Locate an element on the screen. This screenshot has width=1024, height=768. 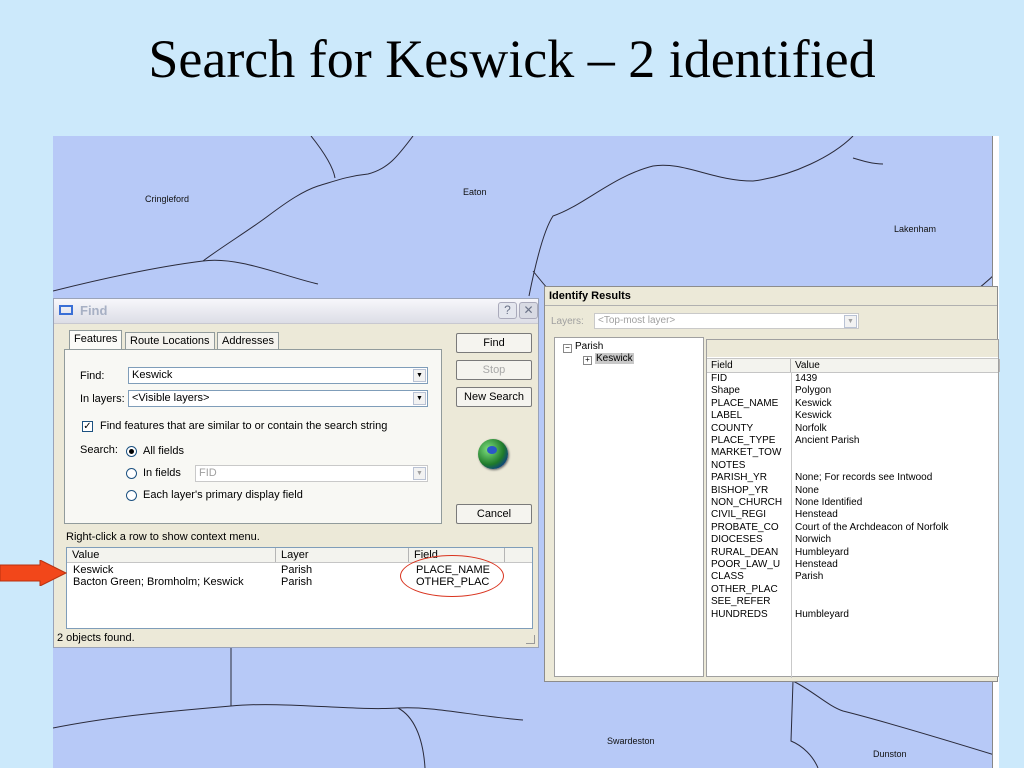
tree-expand-icon: − is located at coordinates (567, 348).